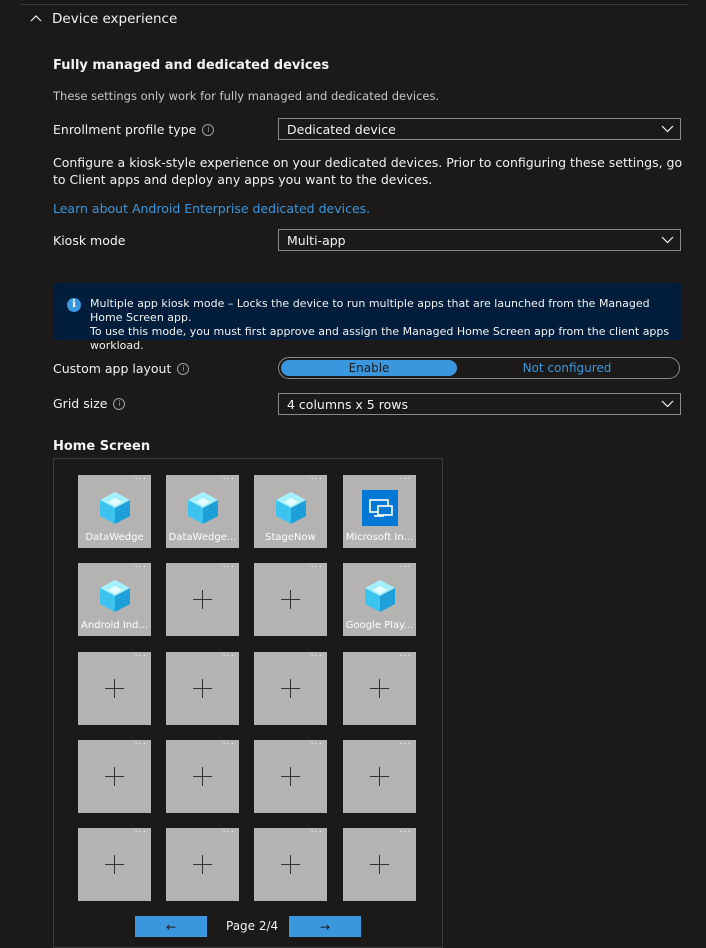 This screenshot has width=706, height=948. Describe the element at coordinates (125, 129) in the screenshot. I see `enrollment-profile-label-text: Enrollment profile type` at that location.